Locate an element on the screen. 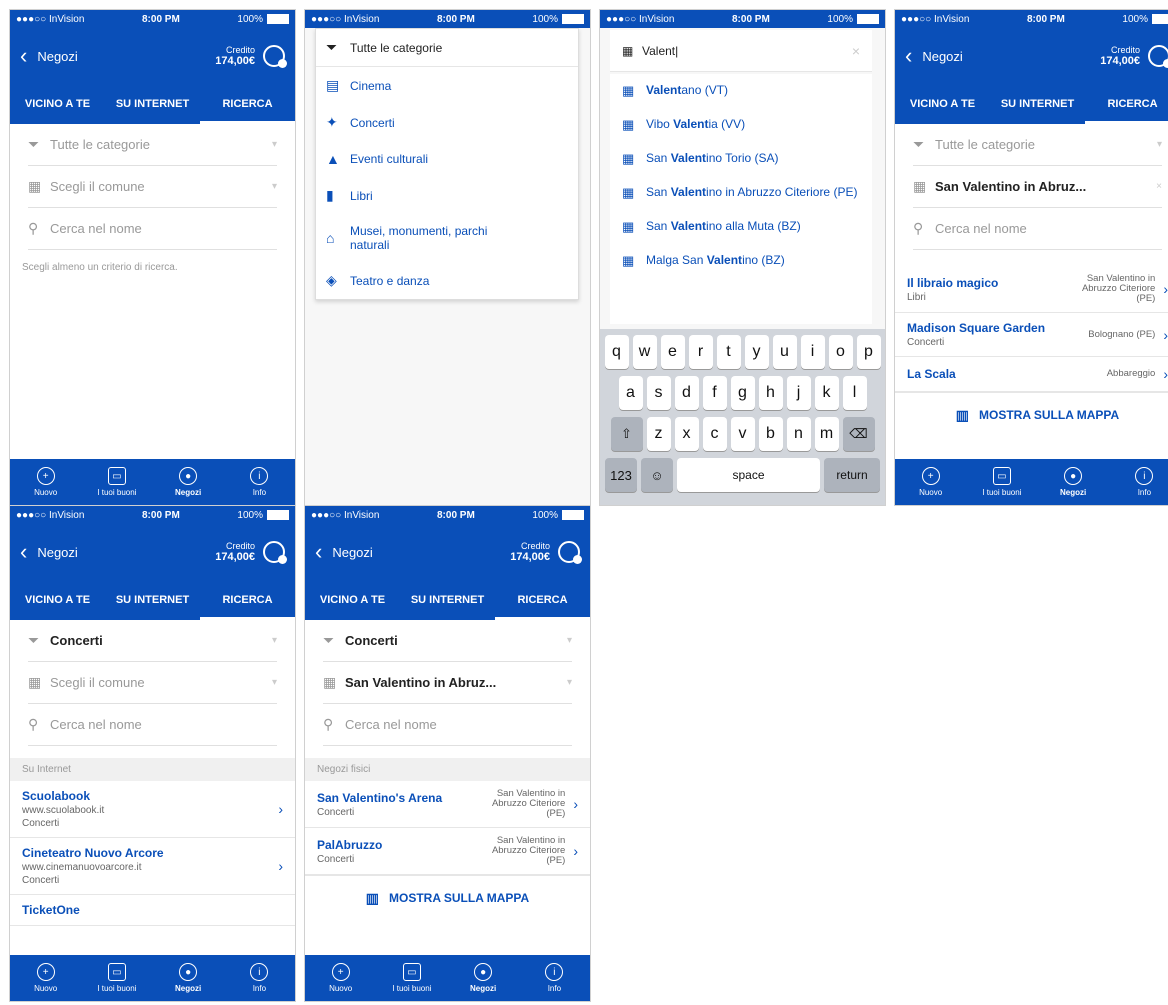  key-z: z is located at coordinates (658, 434).